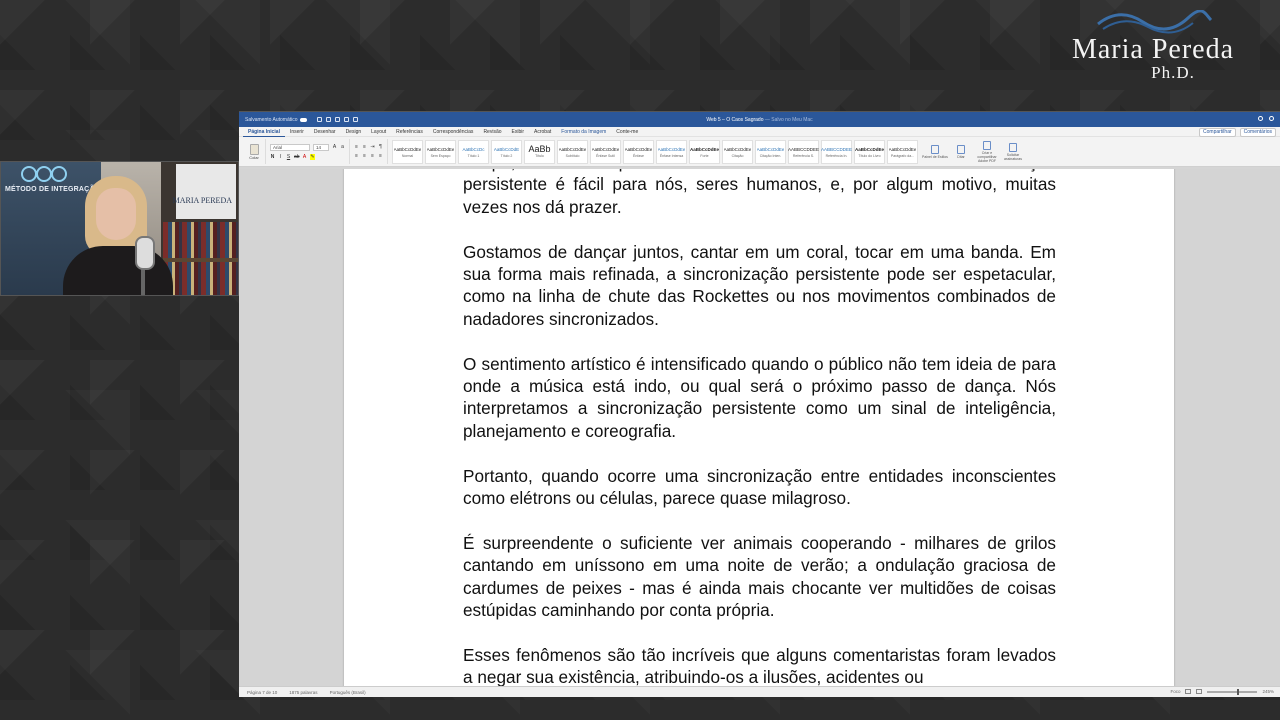 This screenshot has height=720, width=1280. I want to click on style-subtitulo: AaBbCcDdEe Subtítulo, so click(572, 151).